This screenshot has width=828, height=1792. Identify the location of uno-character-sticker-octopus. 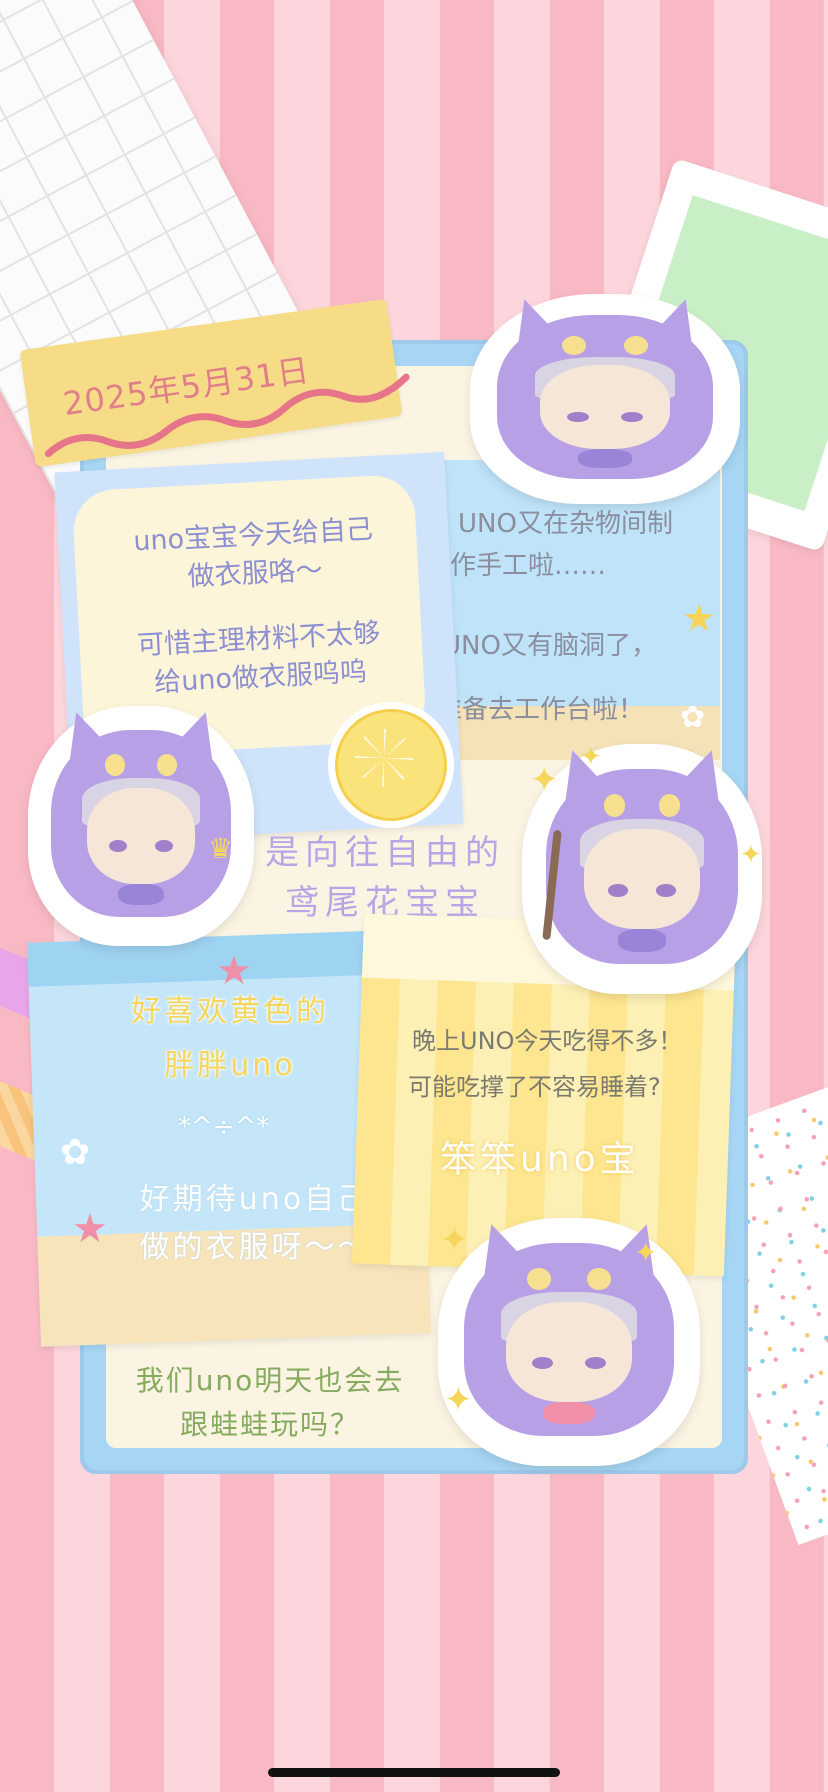
(141, 825).